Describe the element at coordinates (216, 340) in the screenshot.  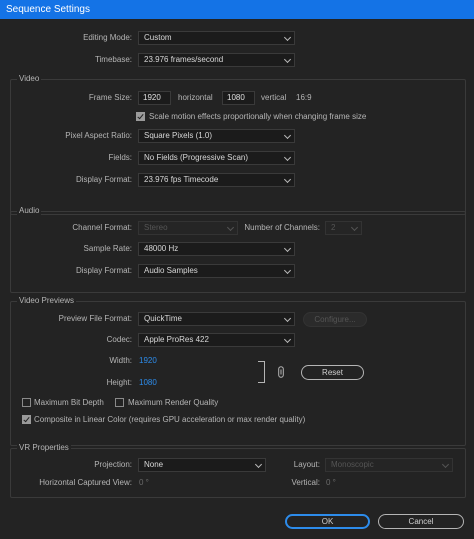
I see `codec-dropdown: Apple ProRes 422` at that location.